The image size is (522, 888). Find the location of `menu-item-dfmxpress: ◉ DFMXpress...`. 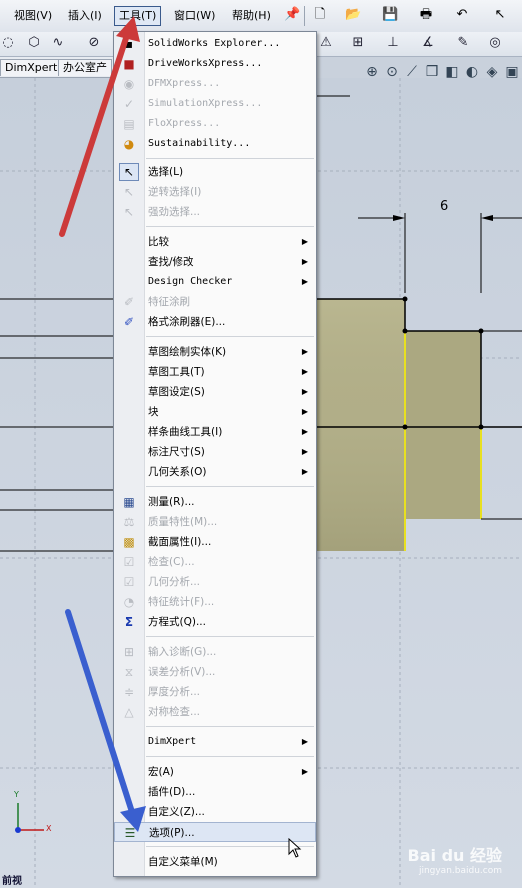

menu-item-dfmxpress: ◉ DFMXpress... is located at coordinates (215, 84).